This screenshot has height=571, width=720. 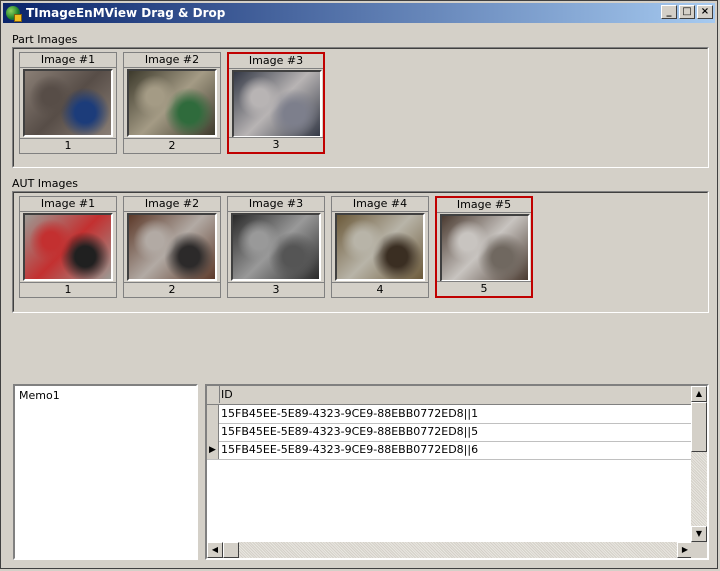 I want to click on part-images-label: Part Images, so click(x=45, y=39).